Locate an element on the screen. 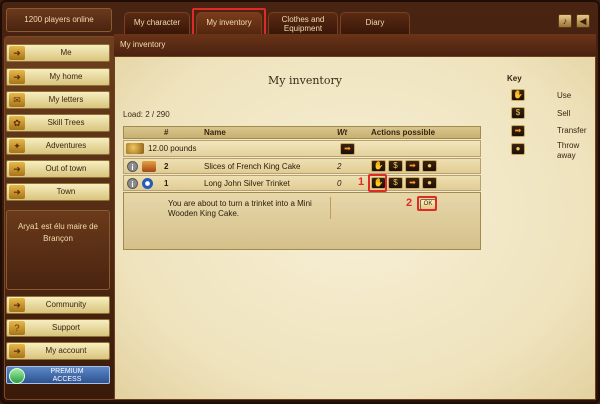 This screenshot has height=404, width=600. skill-tree-icon: ✿ is located at coordinates (17, 123).